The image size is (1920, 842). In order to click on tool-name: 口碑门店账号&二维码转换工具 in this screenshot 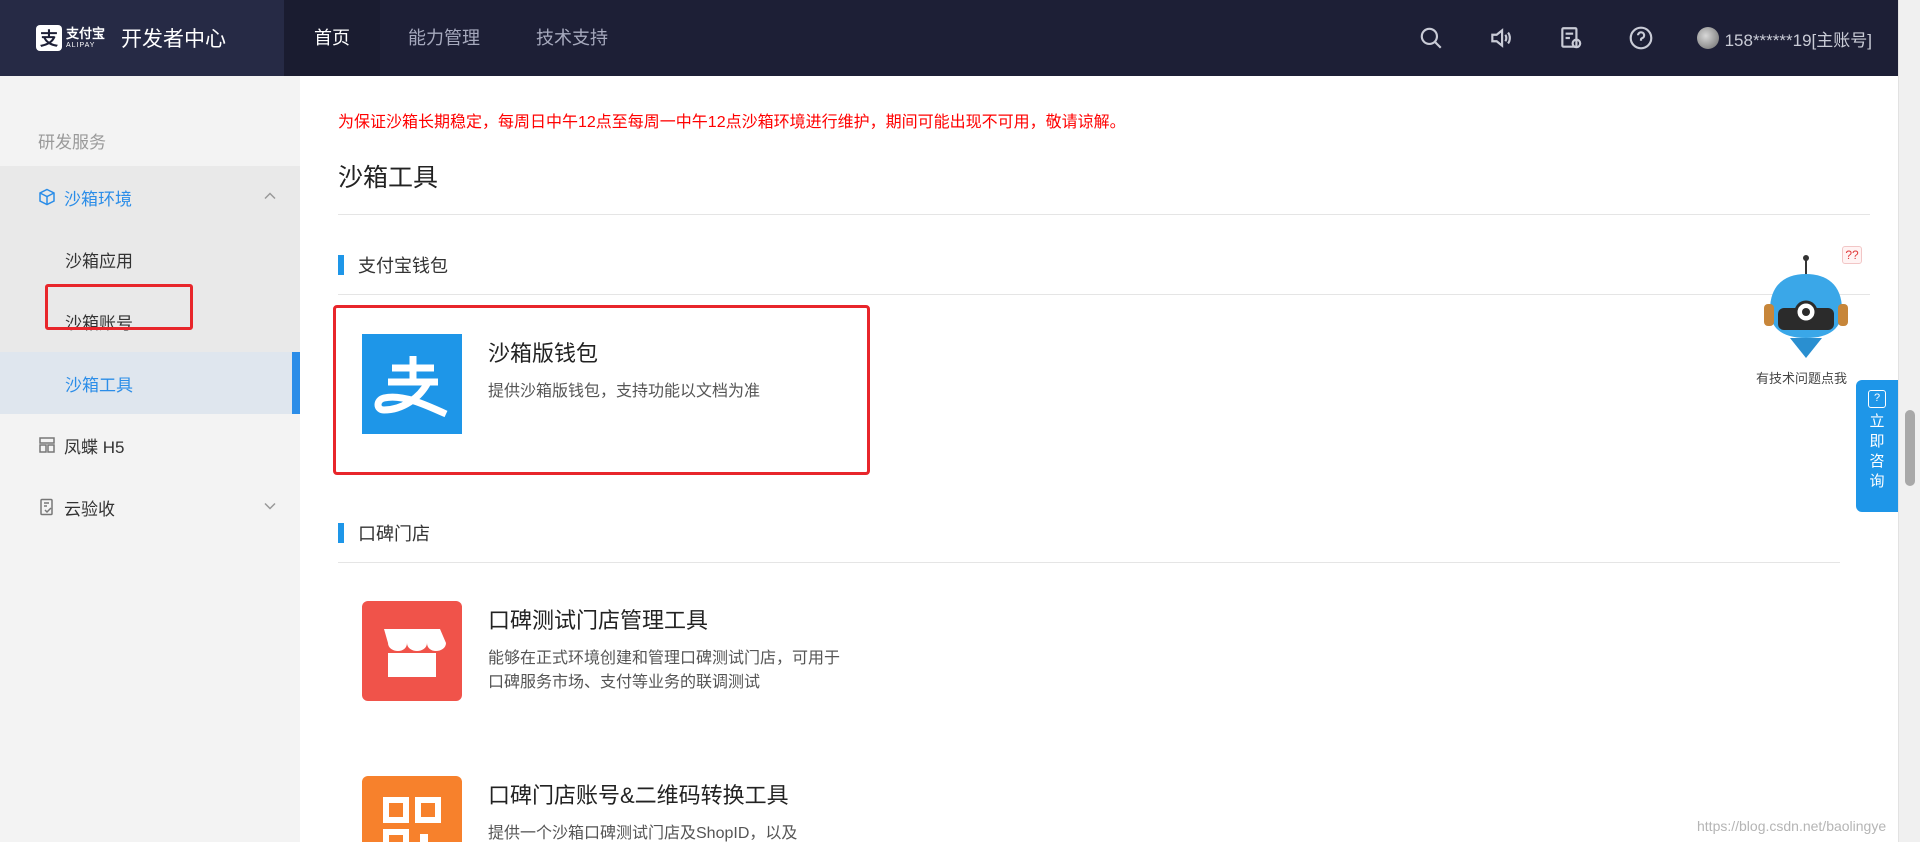, I will do `click(638, 795)`.